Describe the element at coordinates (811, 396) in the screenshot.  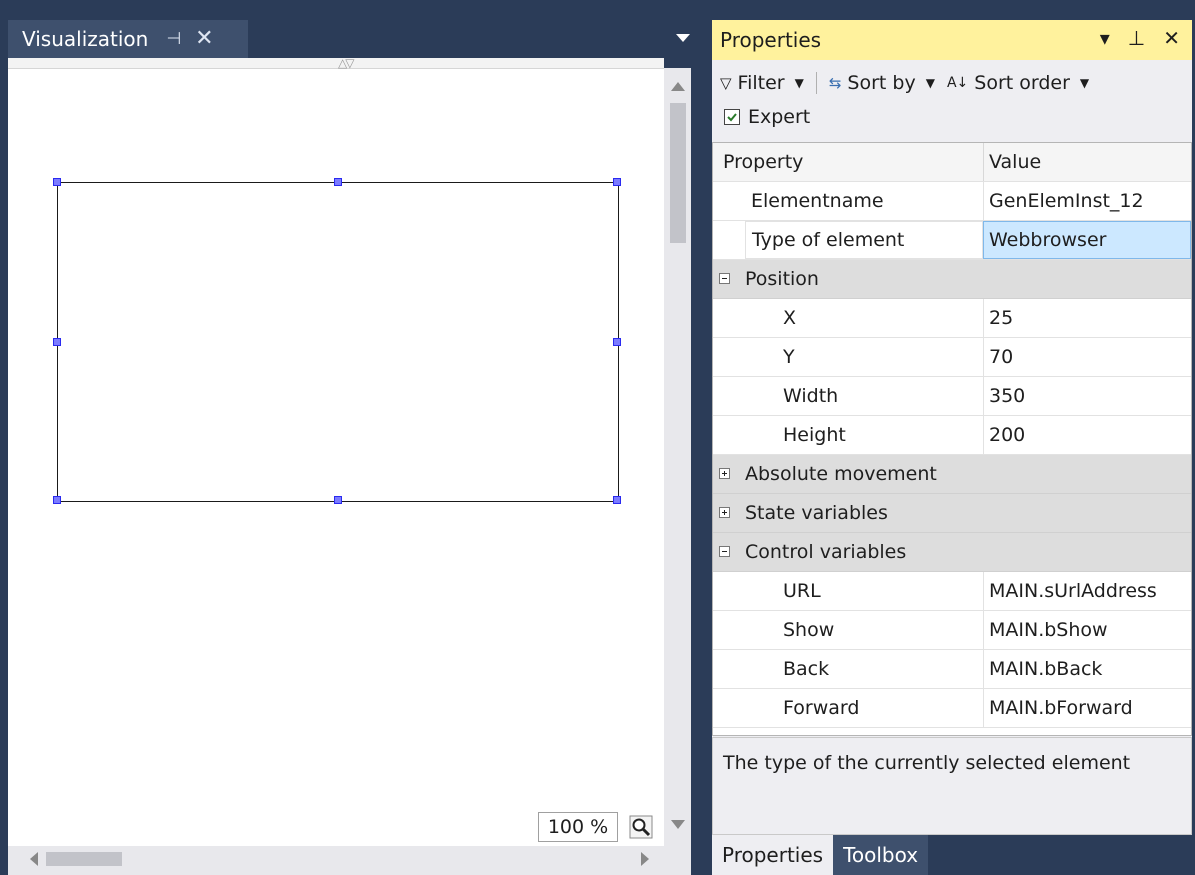
I see `property-name: Width` at that location.